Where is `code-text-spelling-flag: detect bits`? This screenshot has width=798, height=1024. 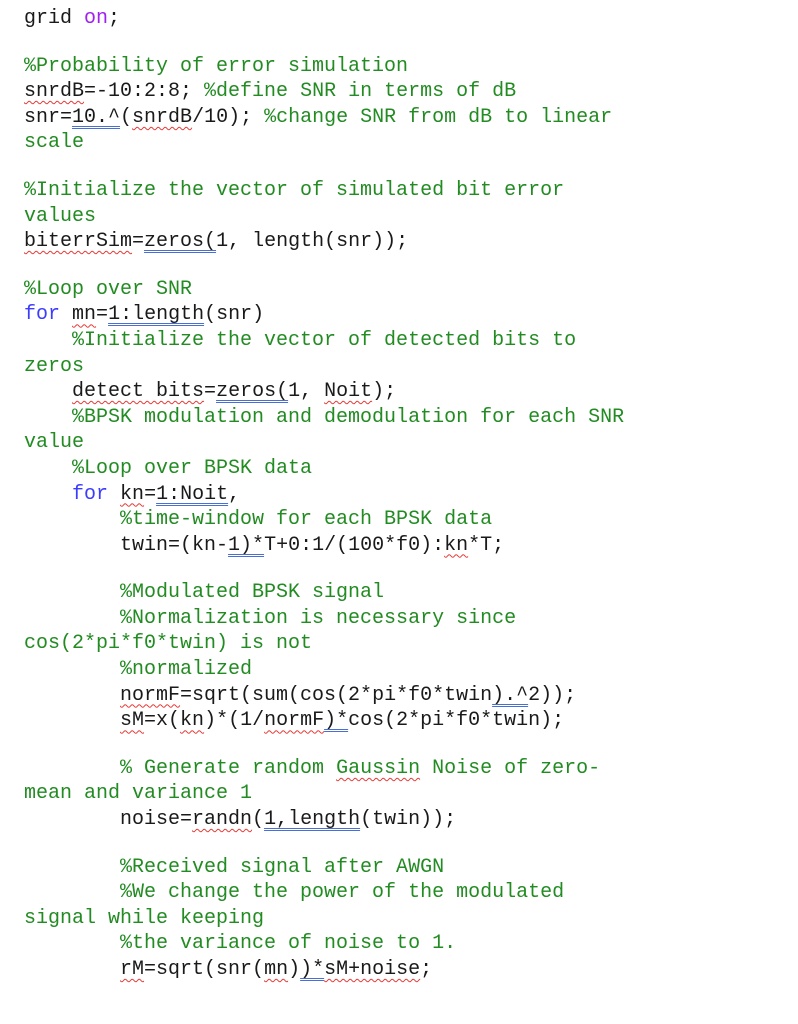
code-text-spelling-flag: detect bits is located at coordinates (138, 392).